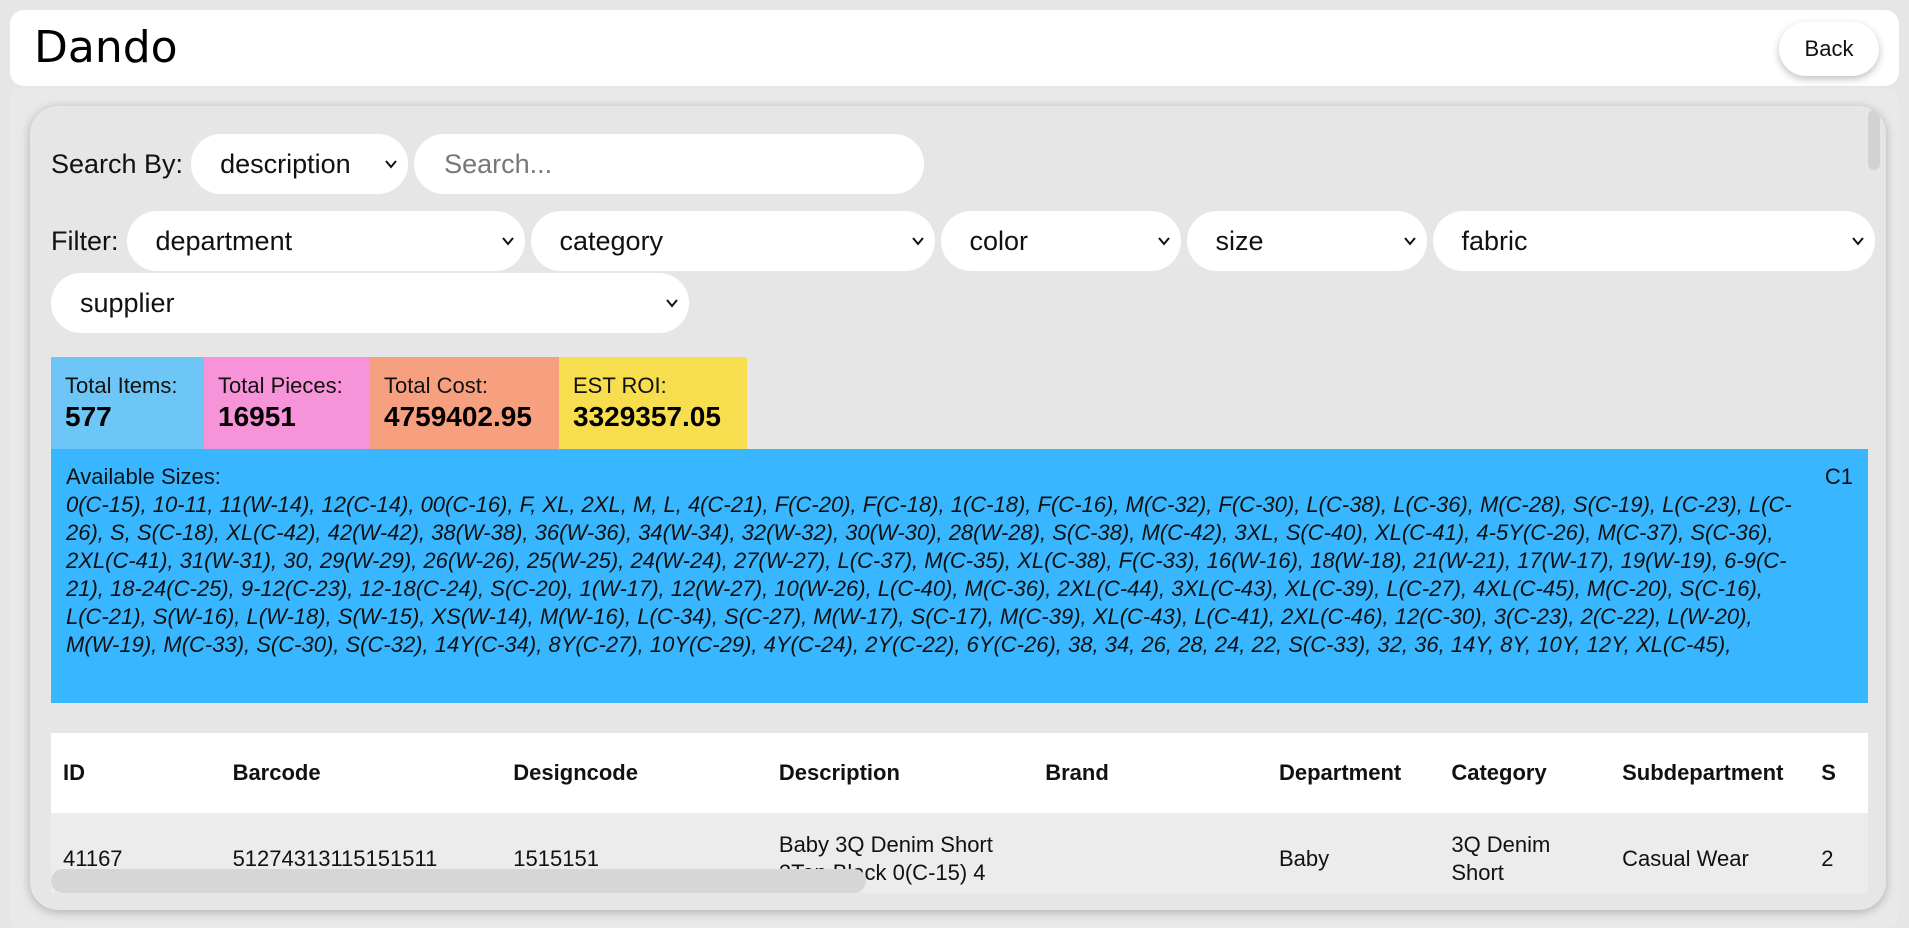 This screenshot has width=1909, height=928. I want to click on est-roi-value: 3329357.05, so click(647, 416).